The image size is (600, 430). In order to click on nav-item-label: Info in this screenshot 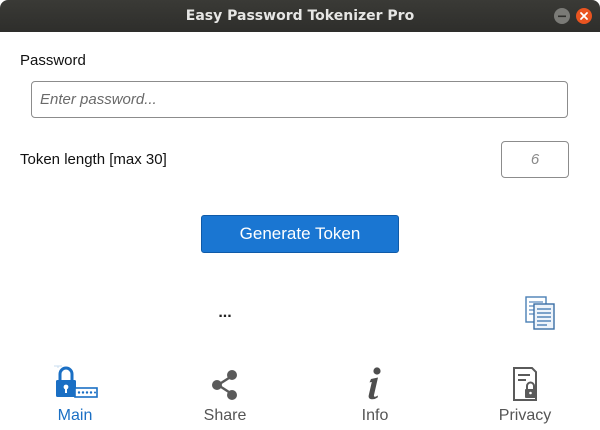, I will do `click(375, 415)`.